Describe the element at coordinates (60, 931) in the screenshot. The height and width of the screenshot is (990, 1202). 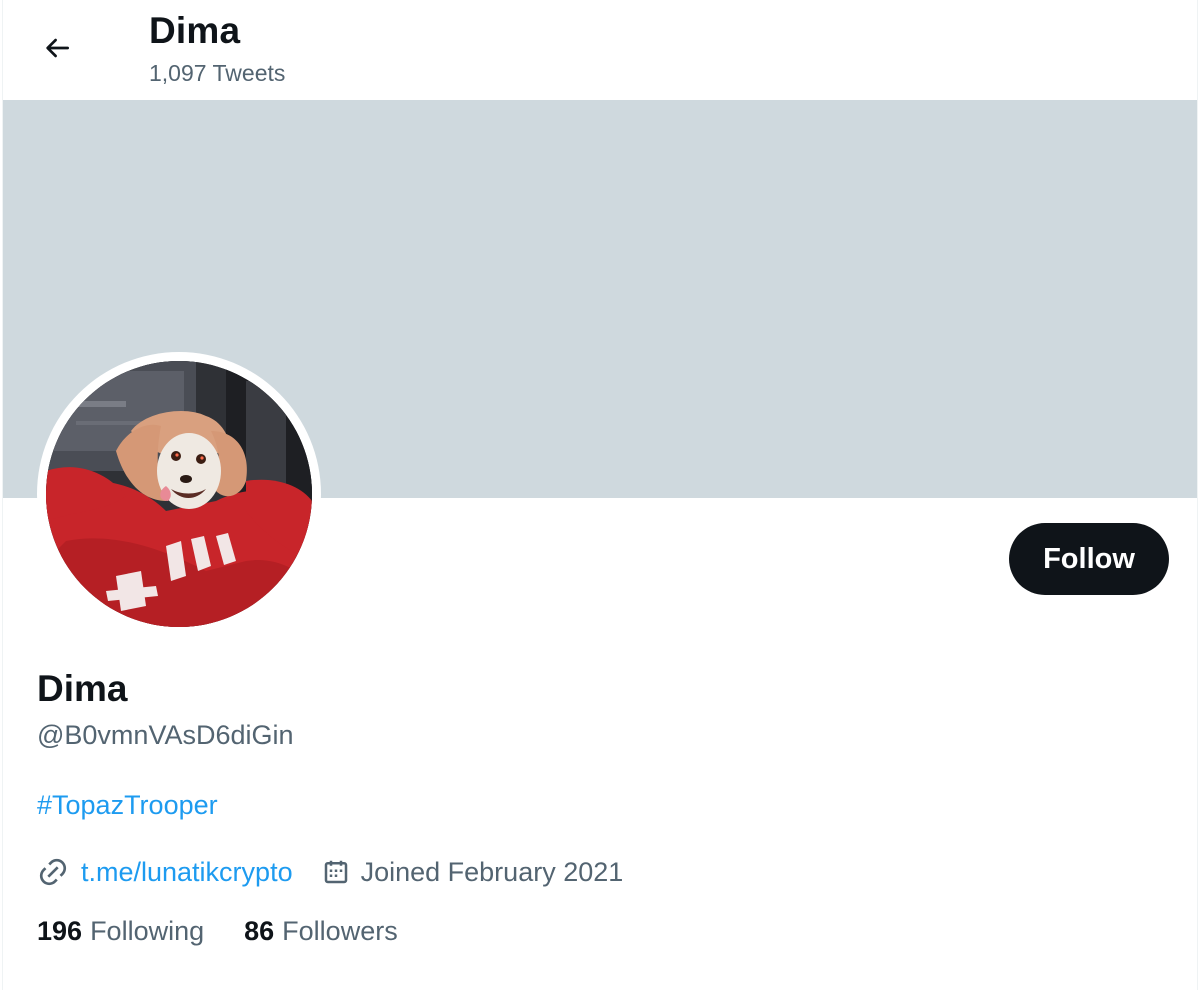
I see `following-count: 196` at that location.